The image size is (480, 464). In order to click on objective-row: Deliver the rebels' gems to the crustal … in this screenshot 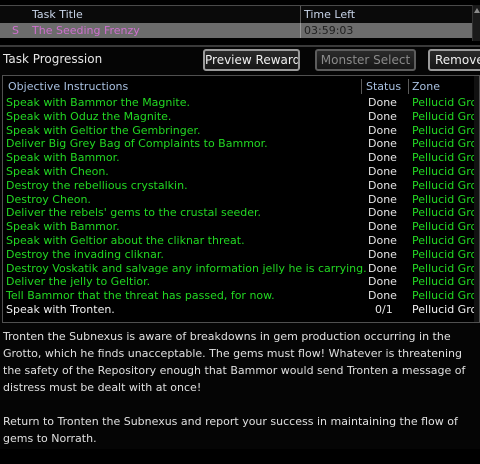, I will do `click(241, 213)`.